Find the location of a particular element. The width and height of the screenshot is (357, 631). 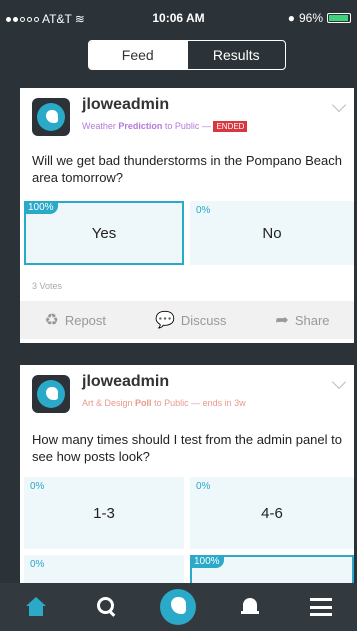

answer-option: 0% 1-3 is located at coordinates (104, 513).